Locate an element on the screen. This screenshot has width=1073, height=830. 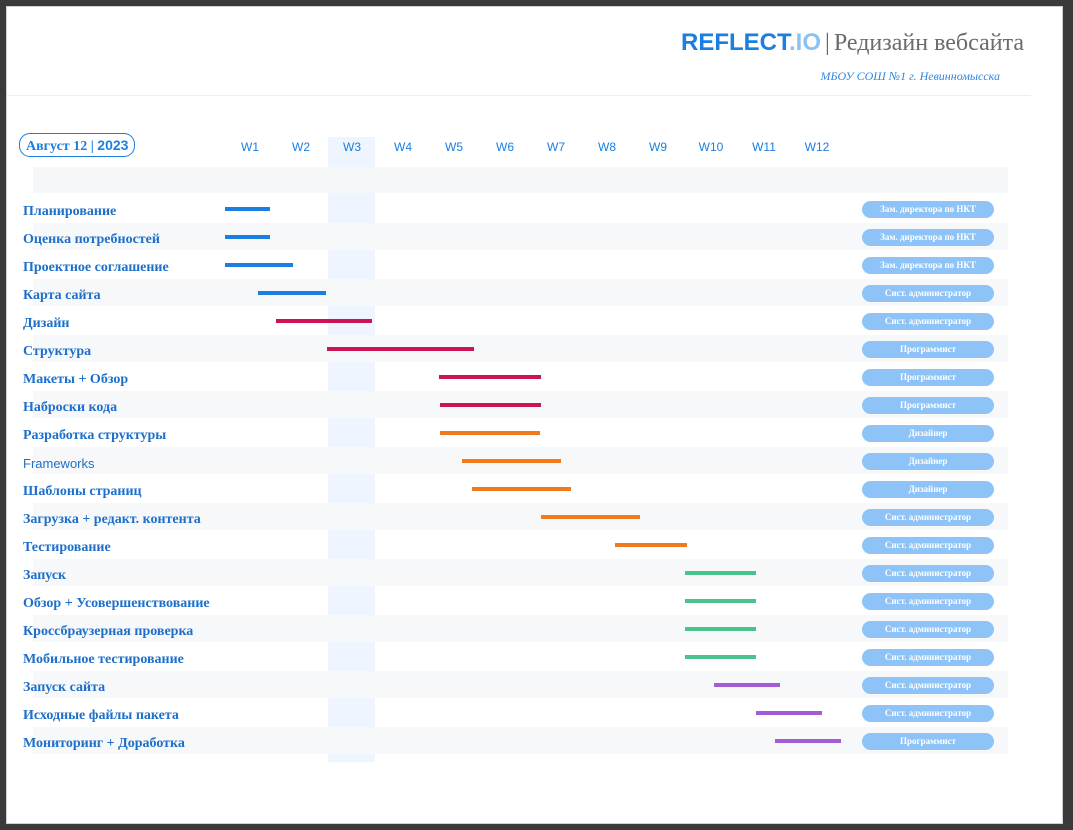
task-label: Запуск сайта is located at coordinates (64, 687).